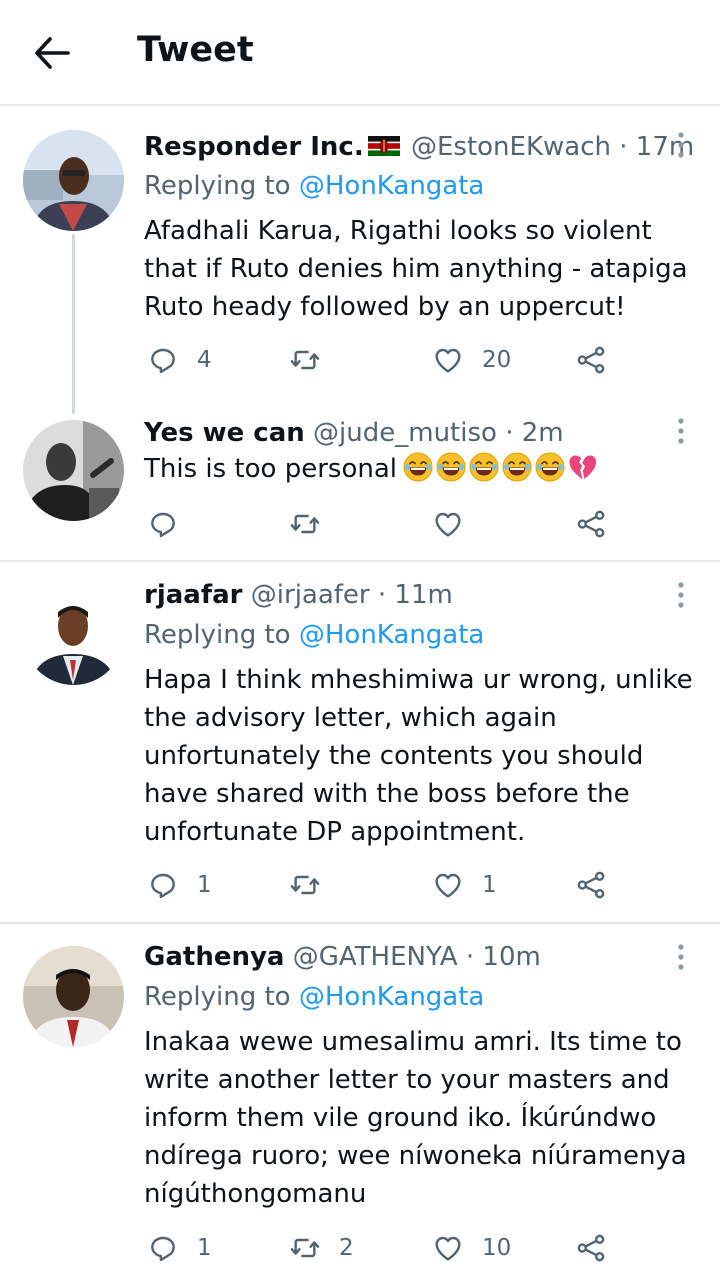 This screenshot has width=720, height=1277. I want to click on like-count: 20, so click(497, 360).